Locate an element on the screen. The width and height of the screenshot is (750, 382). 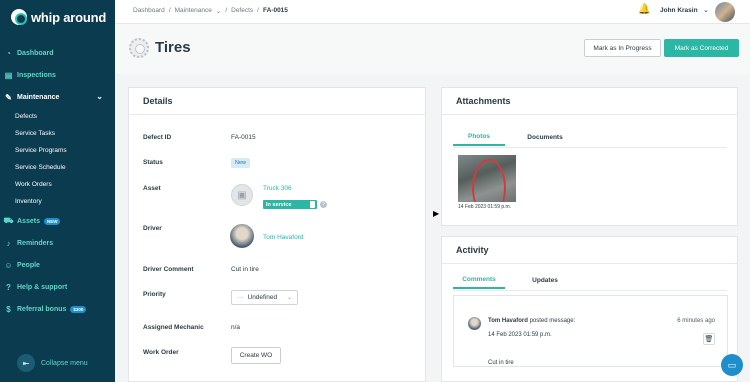
sidebar-subitem-service-tasks: Service Tasks is located at coordinates (57, 133).